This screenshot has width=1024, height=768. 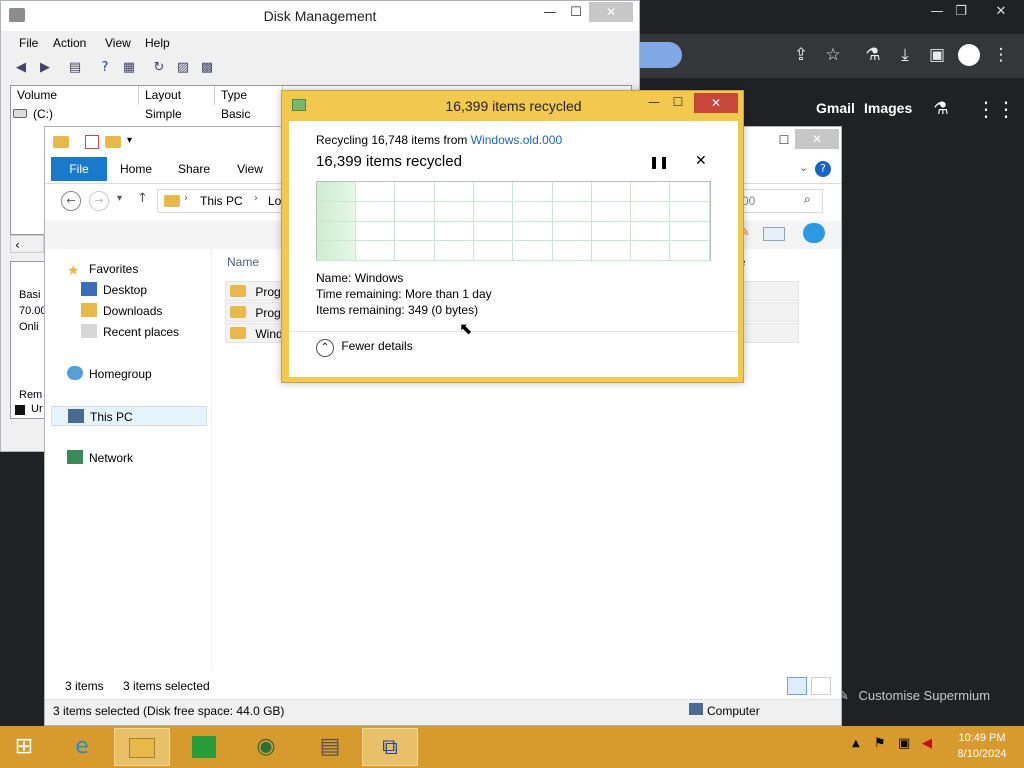 I want to click on menu-kebab-icon: ⋮, so click(x=1001, y=55).